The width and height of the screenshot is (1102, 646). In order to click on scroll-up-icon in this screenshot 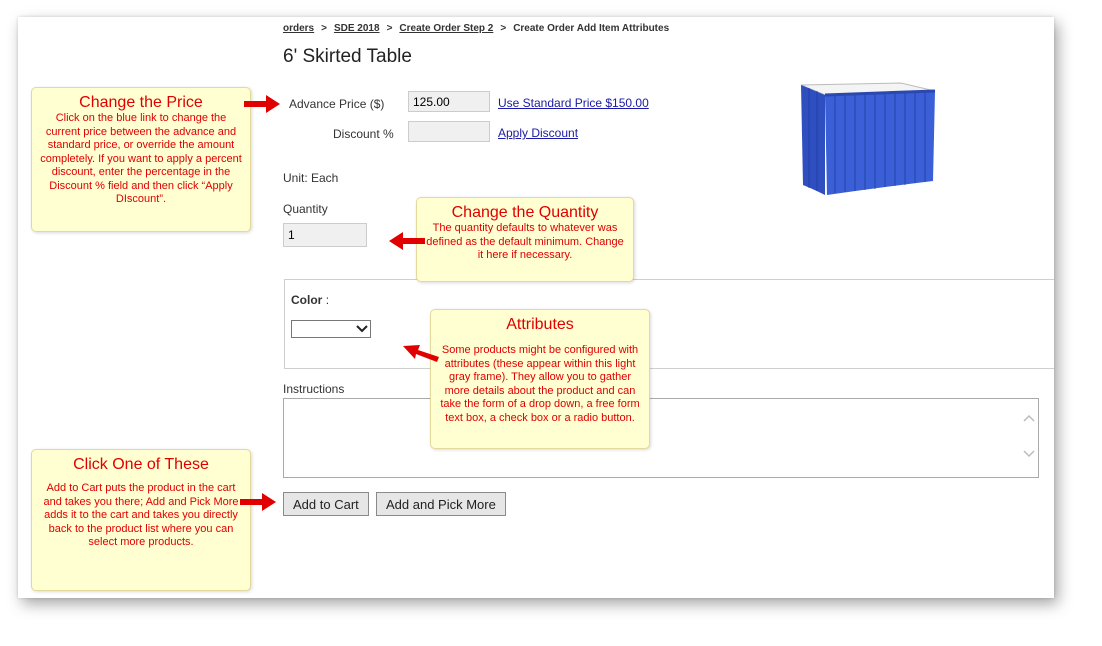, I will do `click(1029, 418)`.